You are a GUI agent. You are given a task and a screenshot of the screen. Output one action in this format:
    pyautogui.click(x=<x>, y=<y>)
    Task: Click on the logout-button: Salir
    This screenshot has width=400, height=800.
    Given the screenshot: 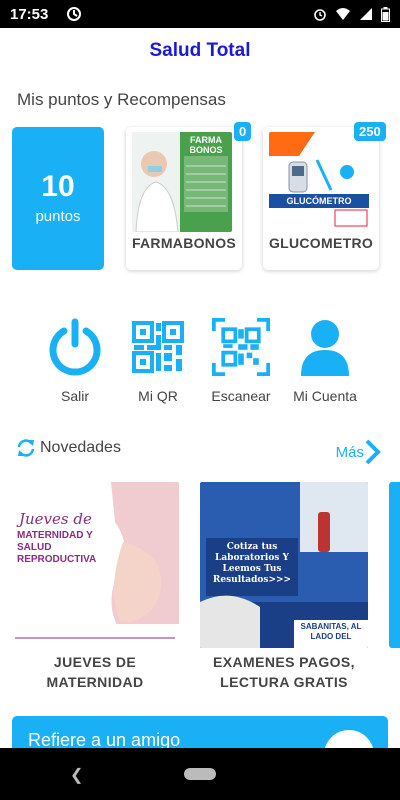 What is the action you would take?
    pyautogui.click(x=75, y=361)
    